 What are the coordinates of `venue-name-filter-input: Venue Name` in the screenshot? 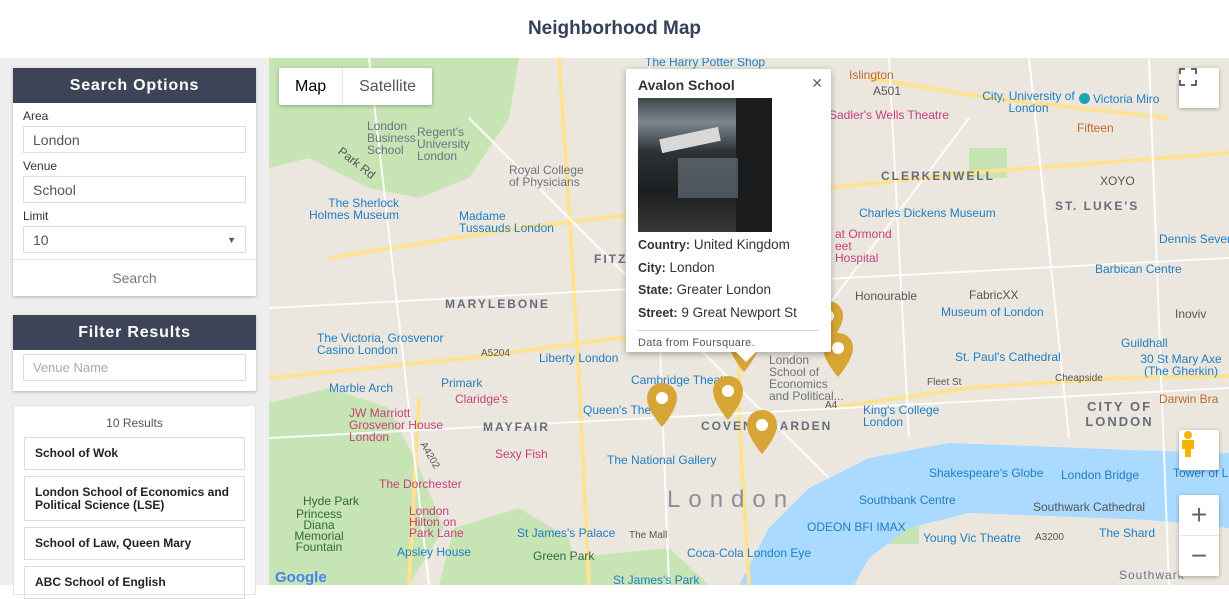 It's located at (134, 367).